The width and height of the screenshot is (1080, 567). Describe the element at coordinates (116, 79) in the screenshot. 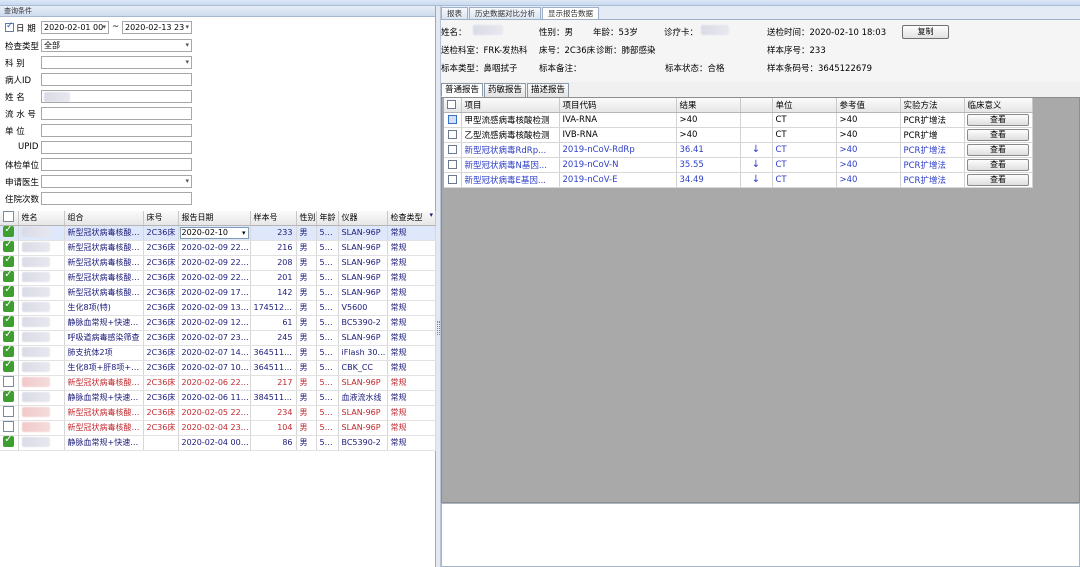

I see `patient-id-input` at that location.